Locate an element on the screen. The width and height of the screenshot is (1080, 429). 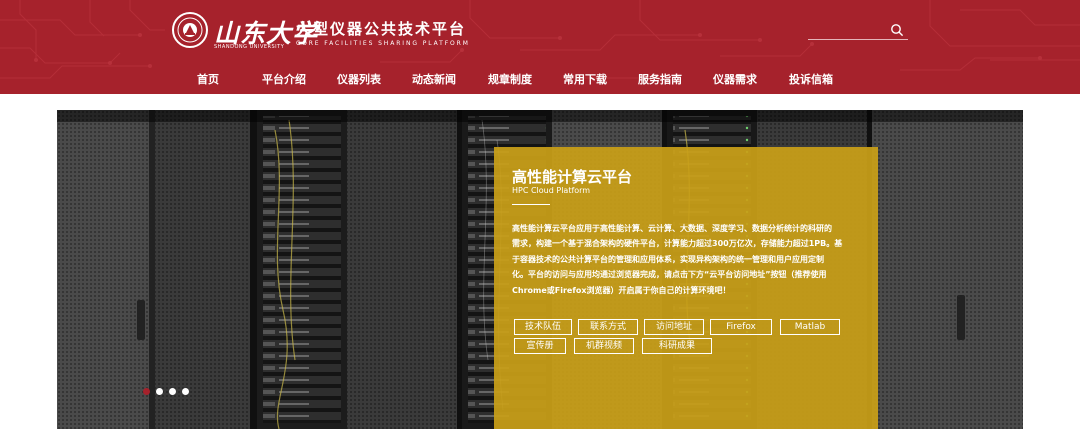
school-name-en: SHANDONG UNIVERSITY is located at coordinates (249, 47).